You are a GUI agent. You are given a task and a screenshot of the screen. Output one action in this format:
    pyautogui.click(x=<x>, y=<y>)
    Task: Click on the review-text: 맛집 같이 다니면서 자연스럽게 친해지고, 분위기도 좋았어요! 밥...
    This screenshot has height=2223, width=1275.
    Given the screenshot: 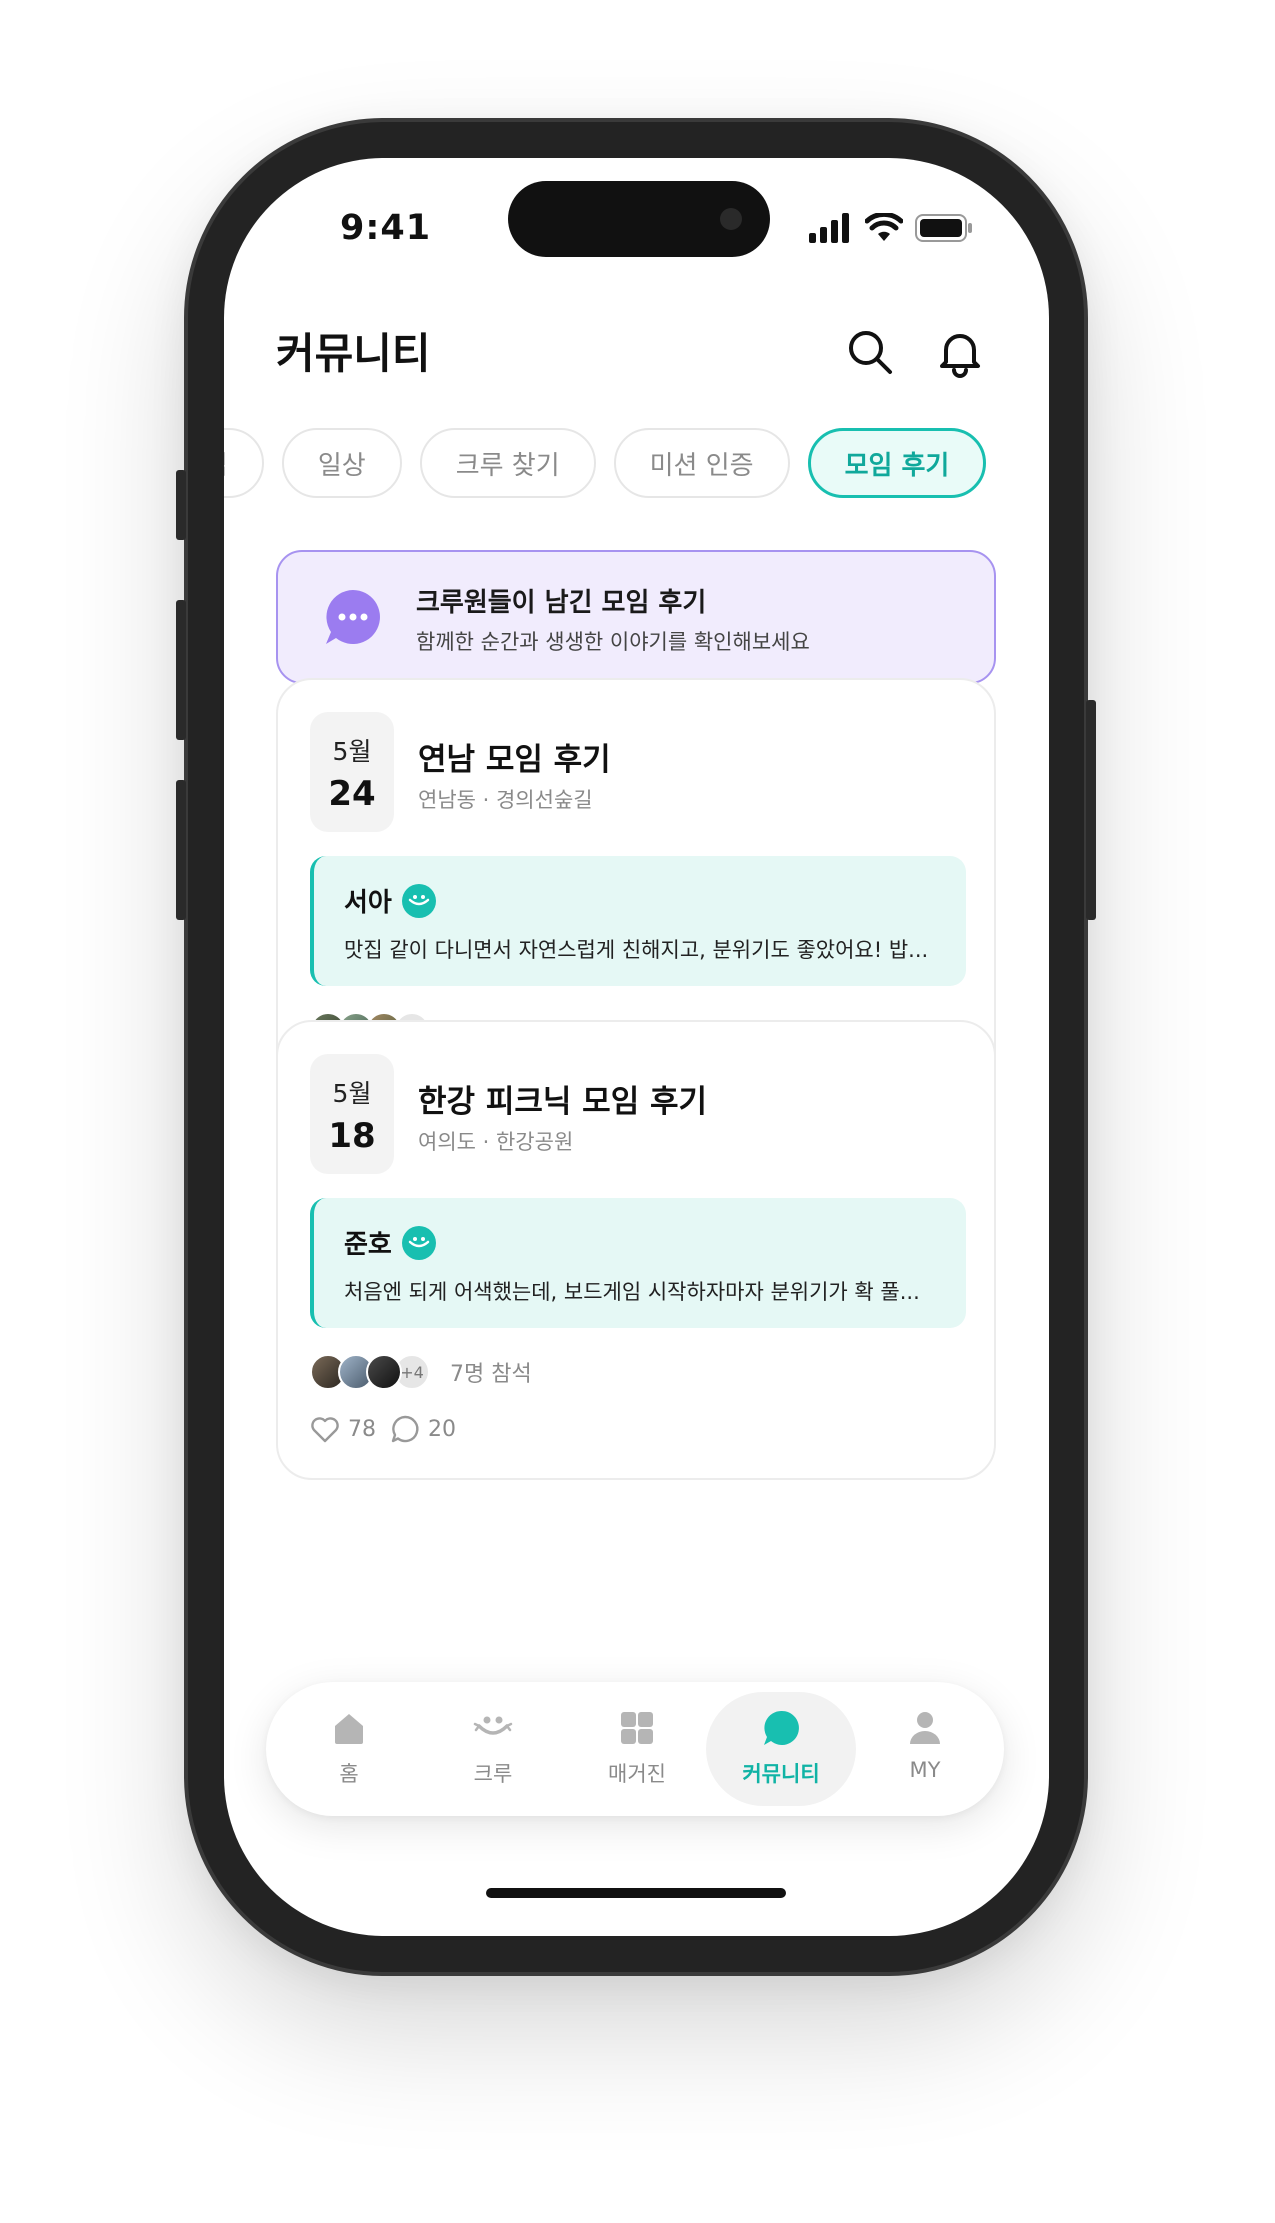 What is the action you would take?
    pyautogui.click(x=636, y=950)
    